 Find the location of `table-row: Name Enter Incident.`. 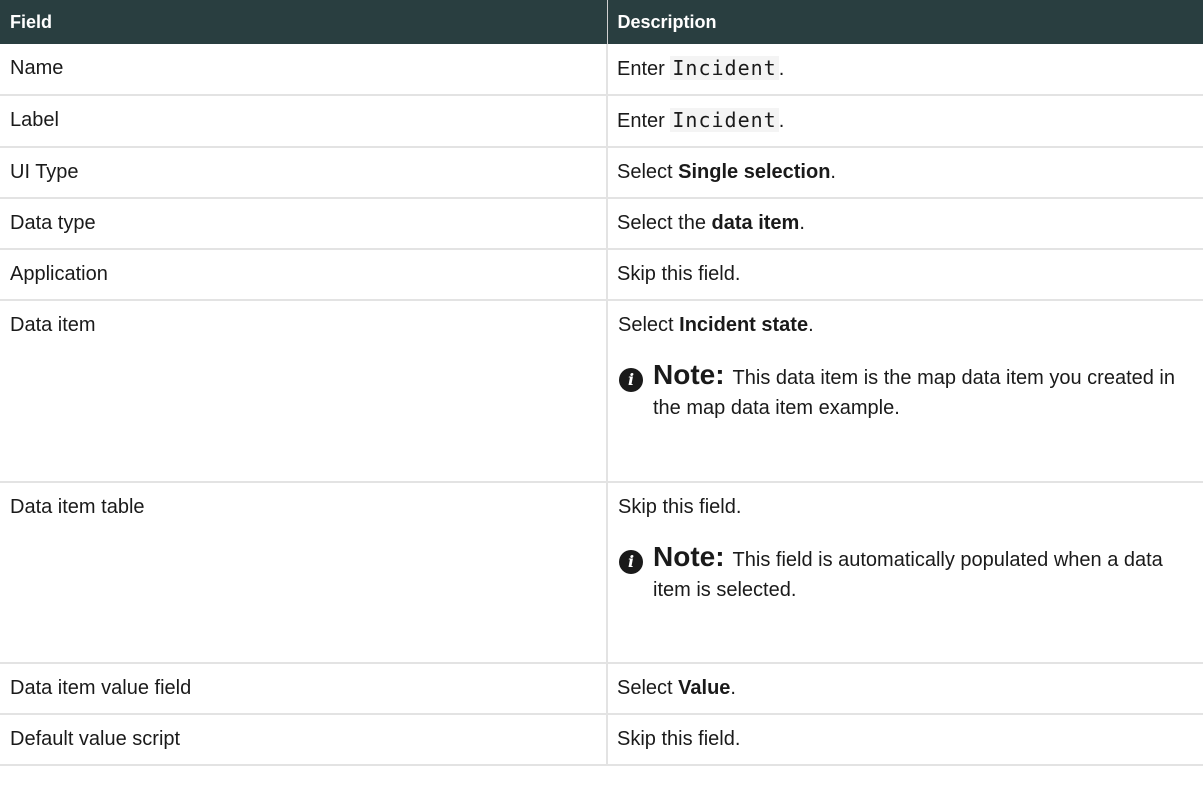

table-row: Name Enter Incident. is located at coordinates (601, 70).